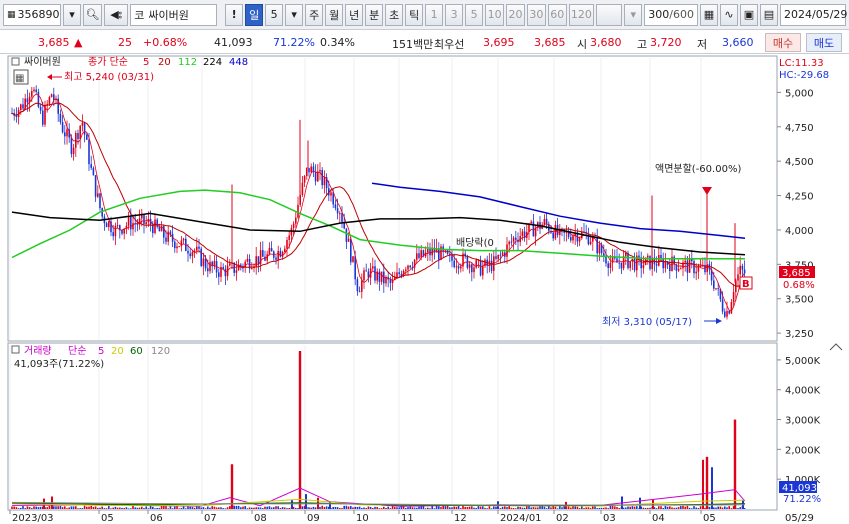  What do you see at coordinates (562, 518) in the screenshot?
I see `time-label: 02` at bounding box center [562, 518].